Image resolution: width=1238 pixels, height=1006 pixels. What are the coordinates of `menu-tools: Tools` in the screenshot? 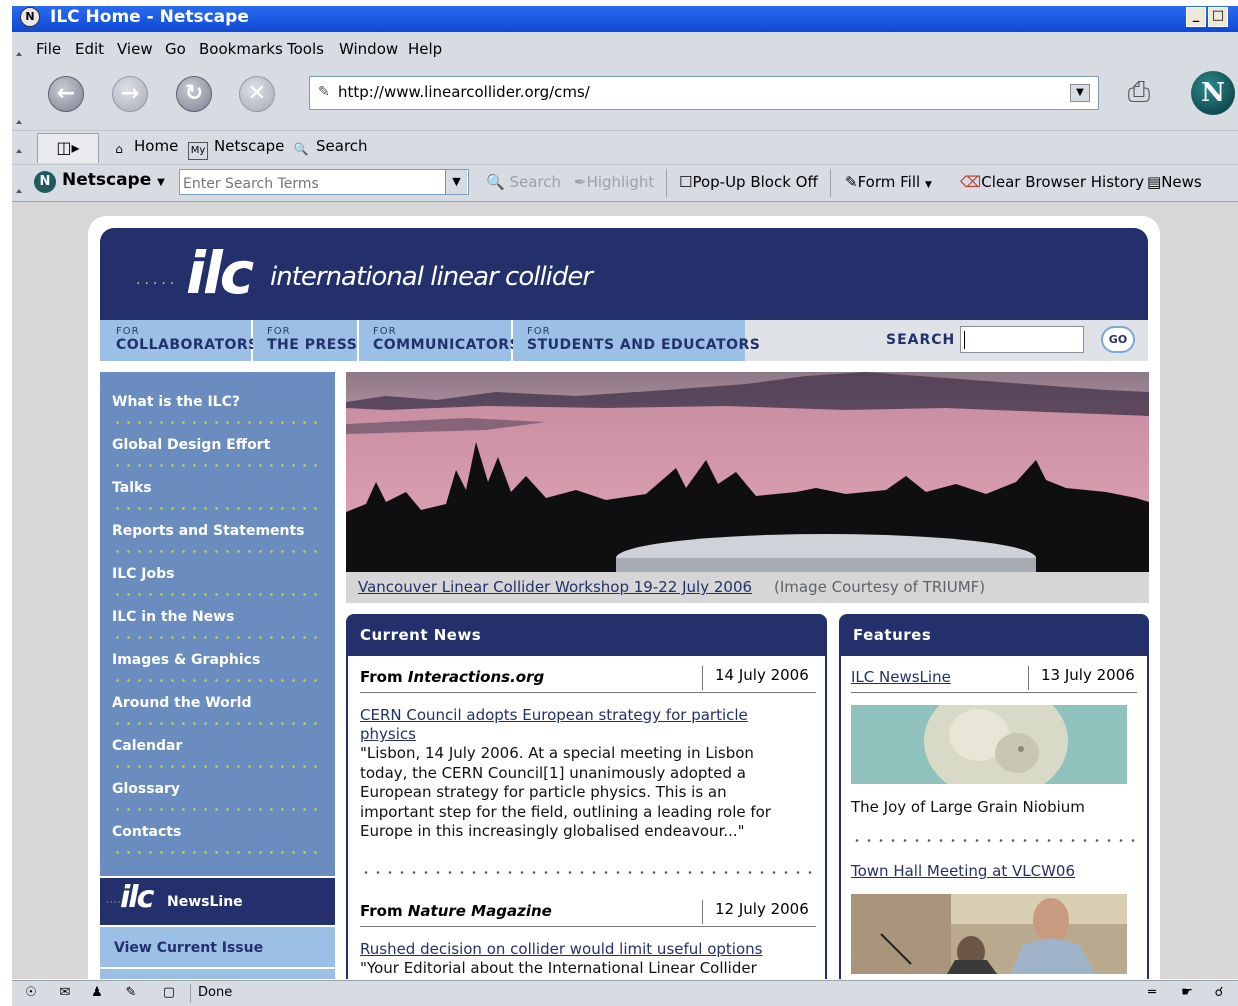 It's located at (305, 49).